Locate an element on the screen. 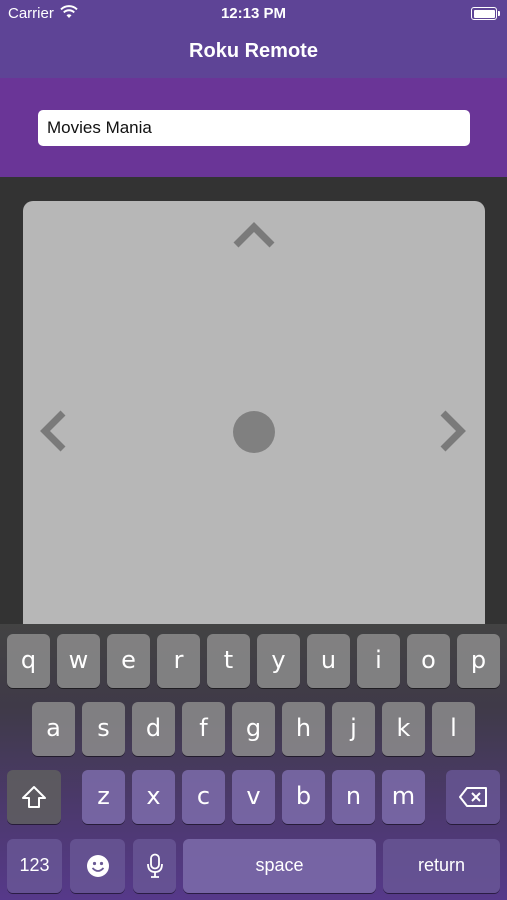 The width and height of the screenshot is (507, 900). key-m: m is located at coordinates (403, 797).